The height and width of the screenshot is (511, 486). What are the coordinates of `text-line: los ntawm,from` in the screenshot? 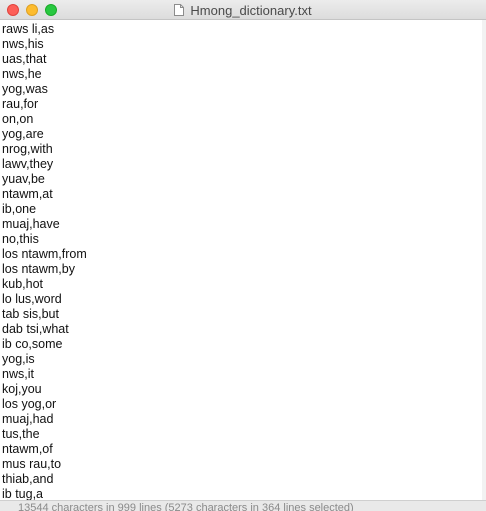 It's located at (244, 254).